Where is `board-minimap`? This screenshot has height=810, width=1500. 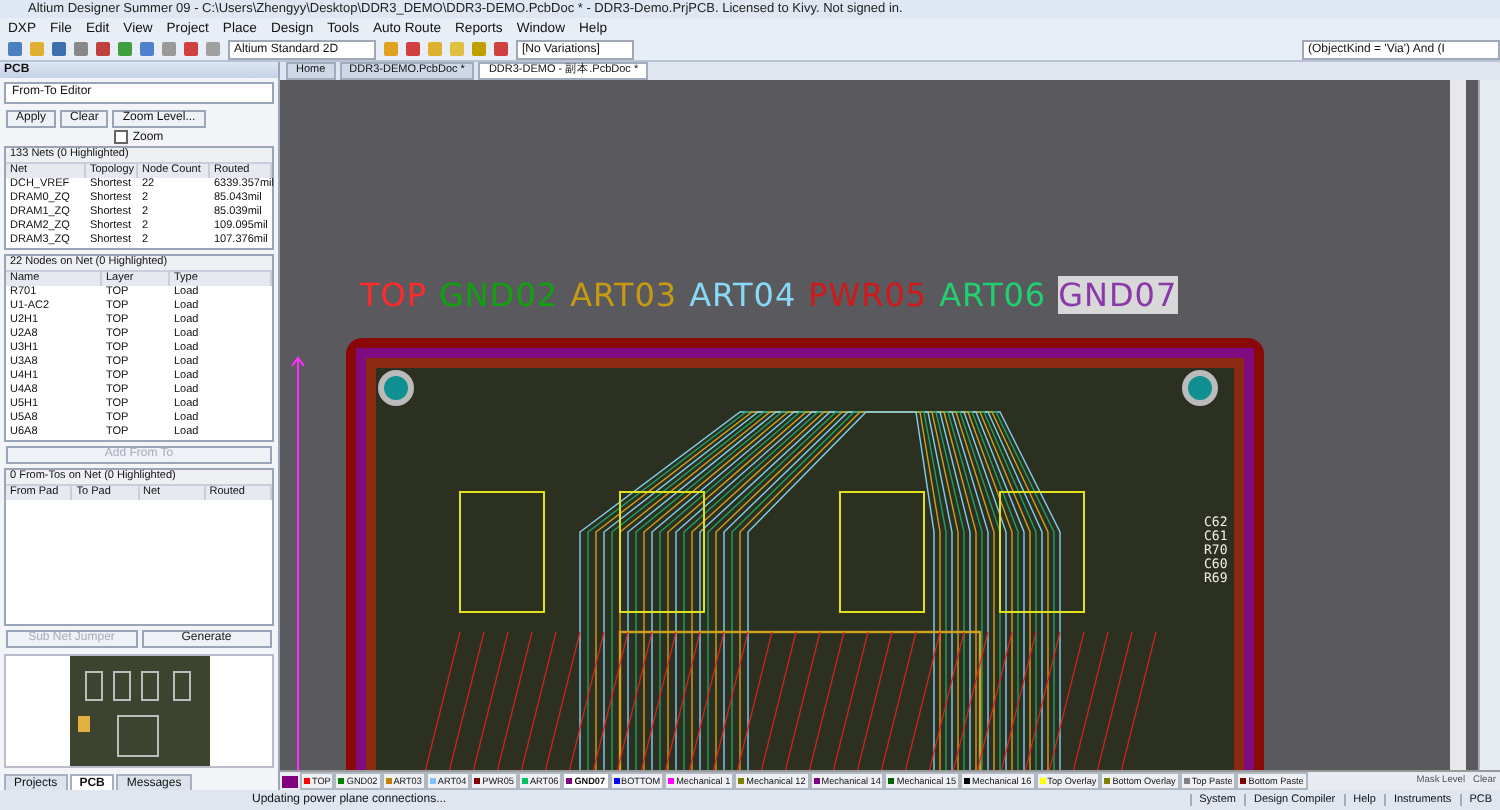 board-minimap is located at coordinates (139, 711).